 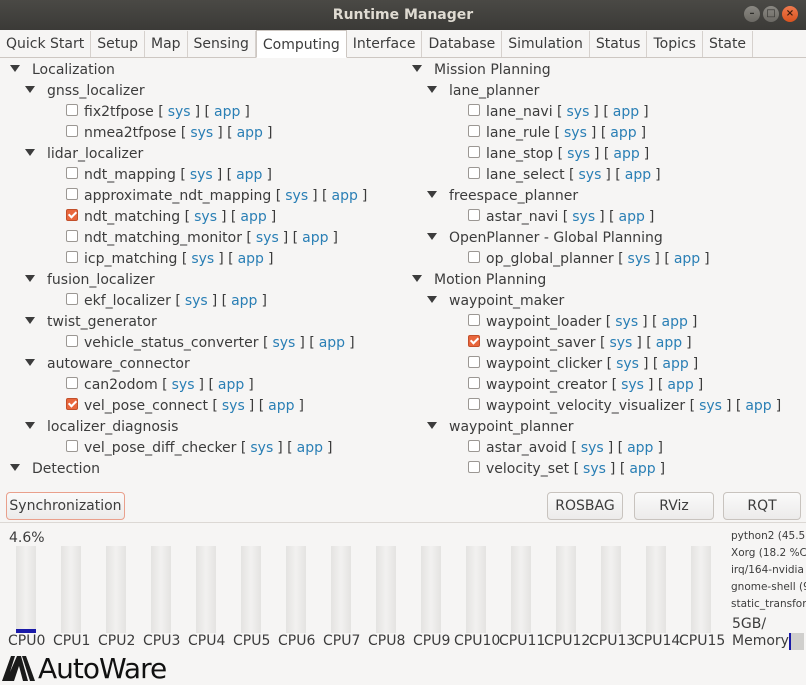 What do you see at coordinates (502, 196) in the screenshot?
I see `tree-group: freespace_planner` at bounding box center [502, 196].